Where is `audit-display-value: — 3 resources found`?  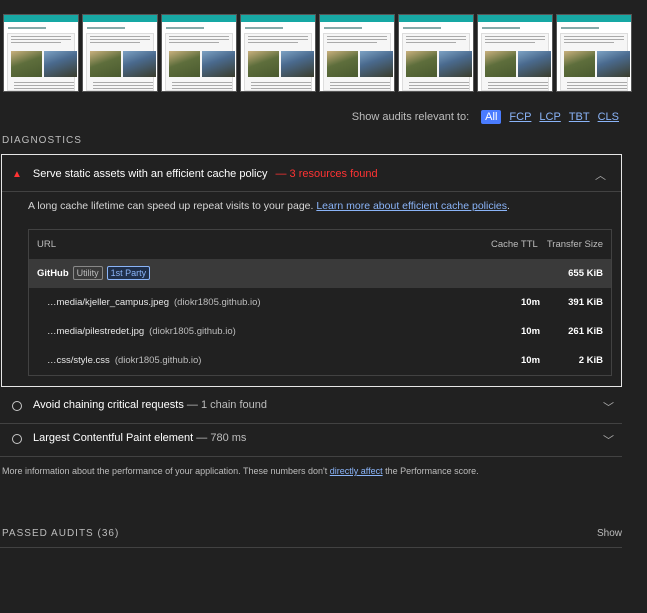
audit-display-value: — 3 resources found is located at coordinates (326, 174).